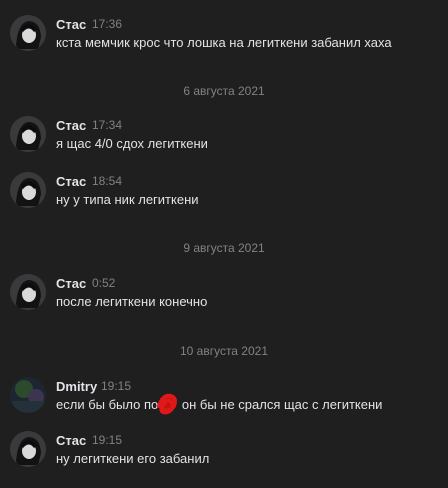 The width and height of the screenshot is (448, 488). Describe the element at coordinates (280, 404) in the screenshot. I see `message-text-part: он бы не срался щас с легиткени` at that location.